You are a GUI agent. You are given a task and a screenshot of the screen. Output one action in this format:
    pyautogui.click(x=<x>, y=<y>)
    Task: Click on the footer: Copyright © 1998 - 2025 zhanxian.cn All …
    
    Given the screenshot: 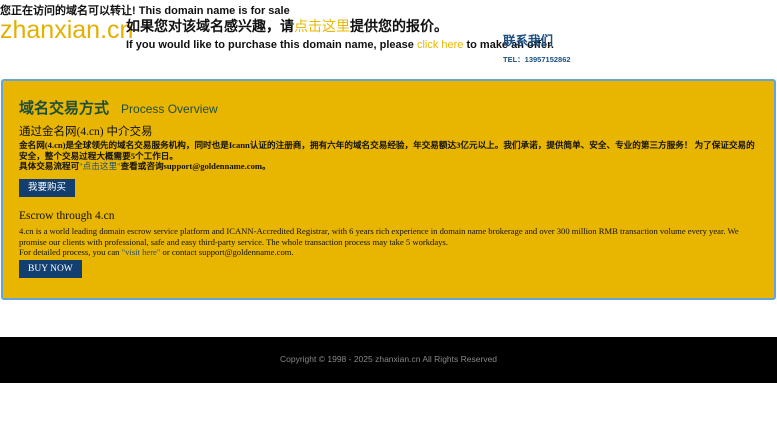 What is the action you would take?
    pyautogui.click(x=388, y=360)
    